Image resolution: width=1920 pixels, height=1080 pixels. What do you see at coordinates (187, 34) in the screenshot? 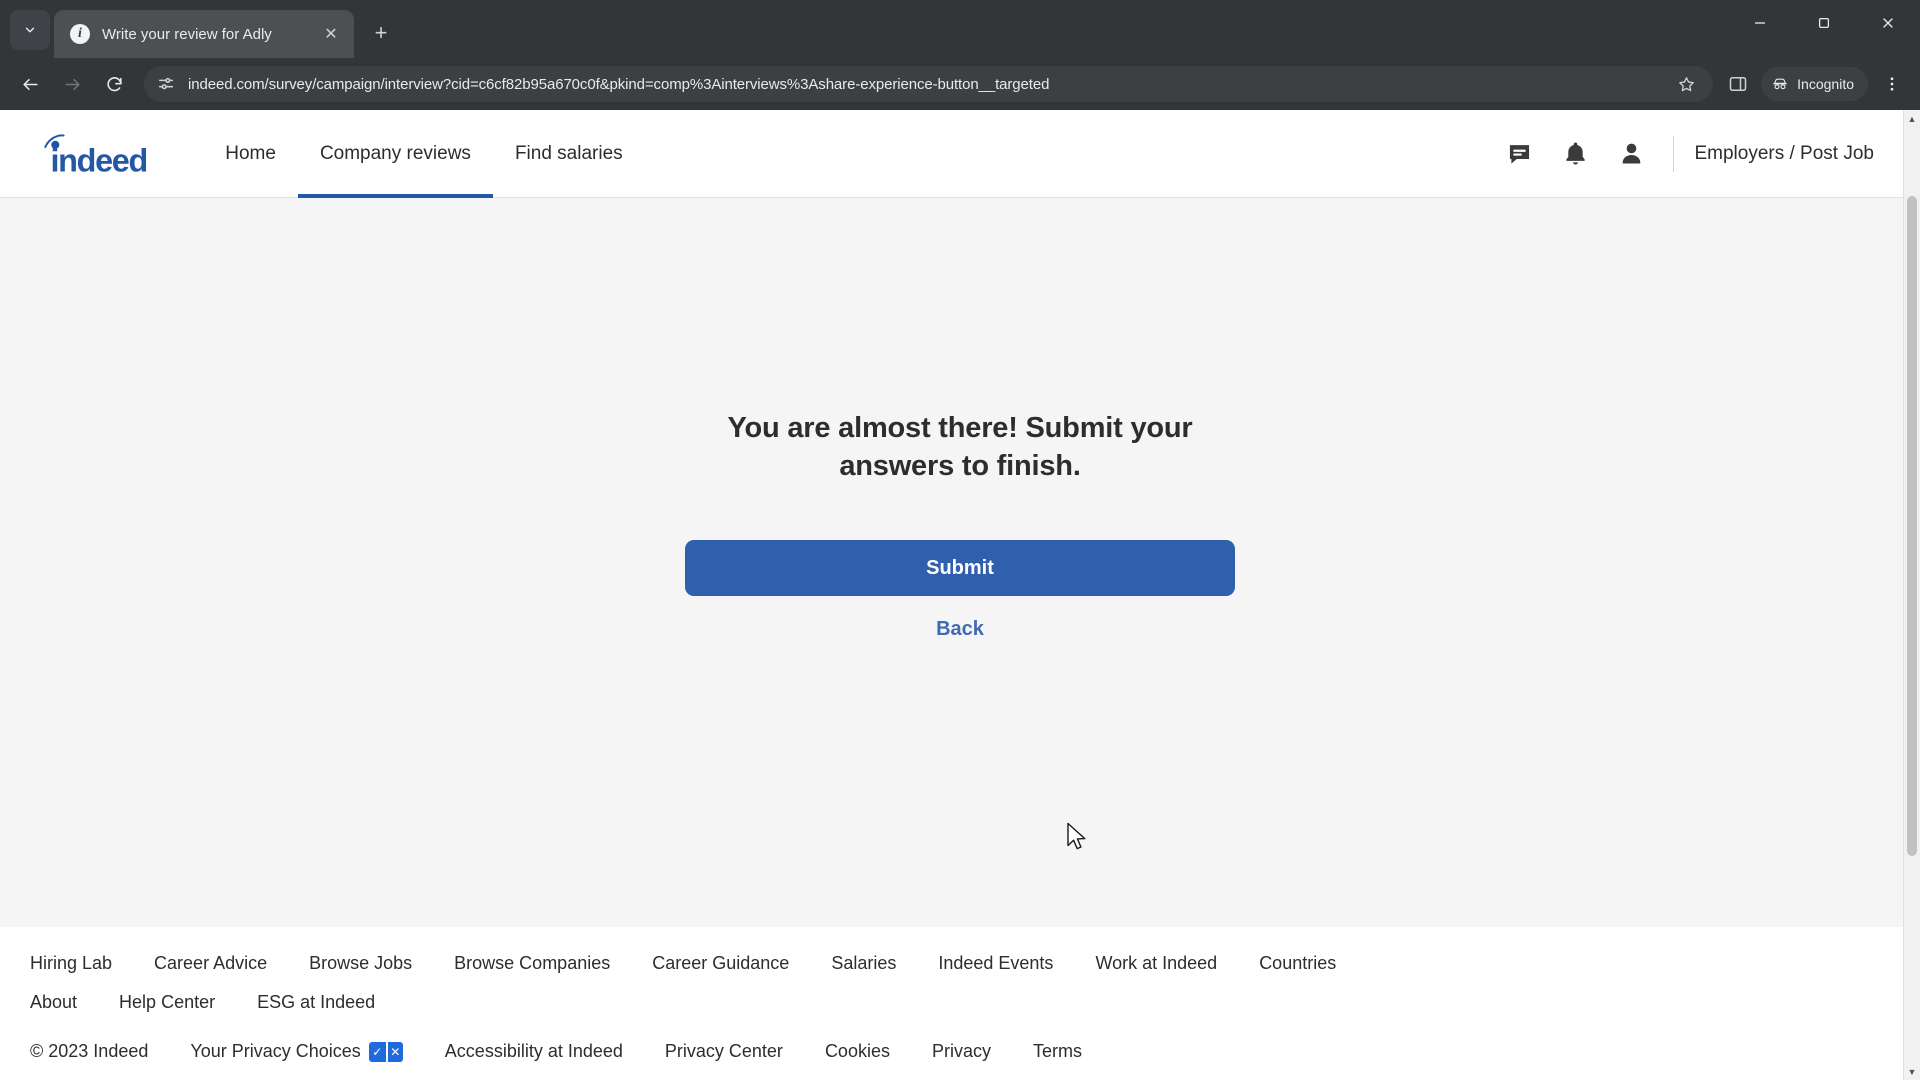
I see `tab-title: Write your review for Adly` at bounding box center [187, 34].